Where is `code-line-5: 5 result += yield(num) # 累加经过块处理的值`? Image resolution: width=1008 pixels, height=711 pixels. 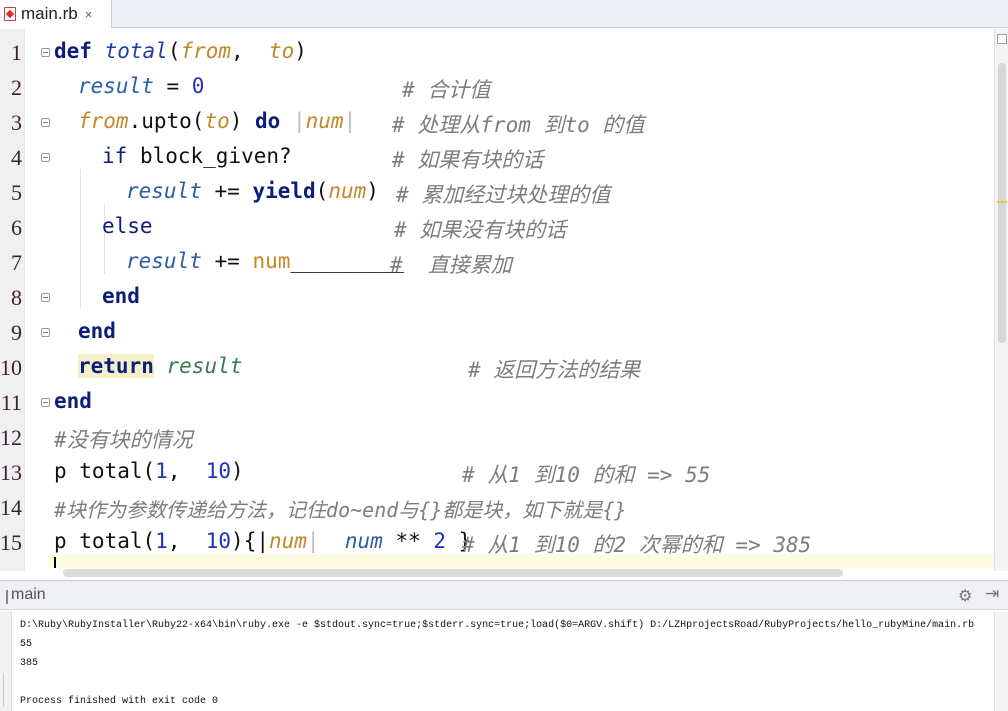 code-line-5: 5 result += yield(num) # 累加经过块处理的值 is located at coordinates (497, 192).